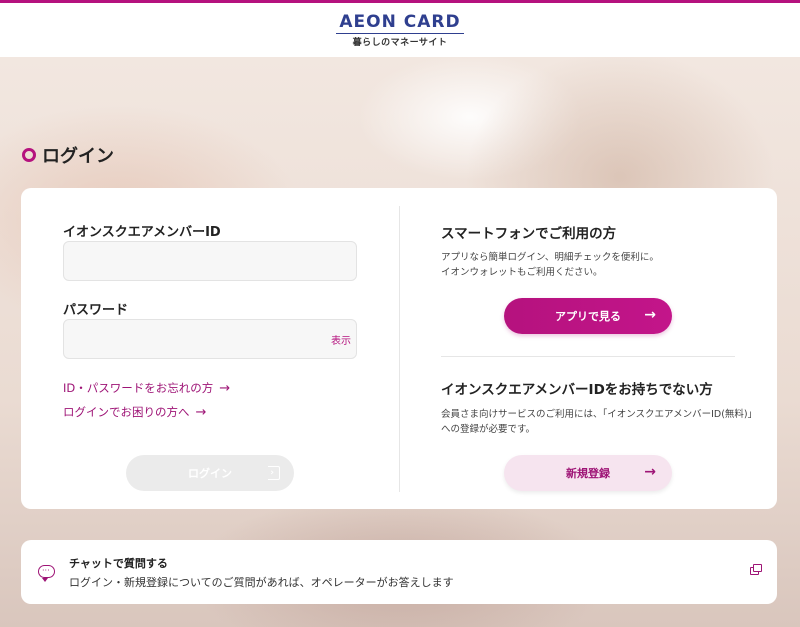 The image size is (800, 627). What do you see at coordinates (118, 563) in the screenshot?
I see `chat-title: チャットで質問する` at bounding box center [118, 563].